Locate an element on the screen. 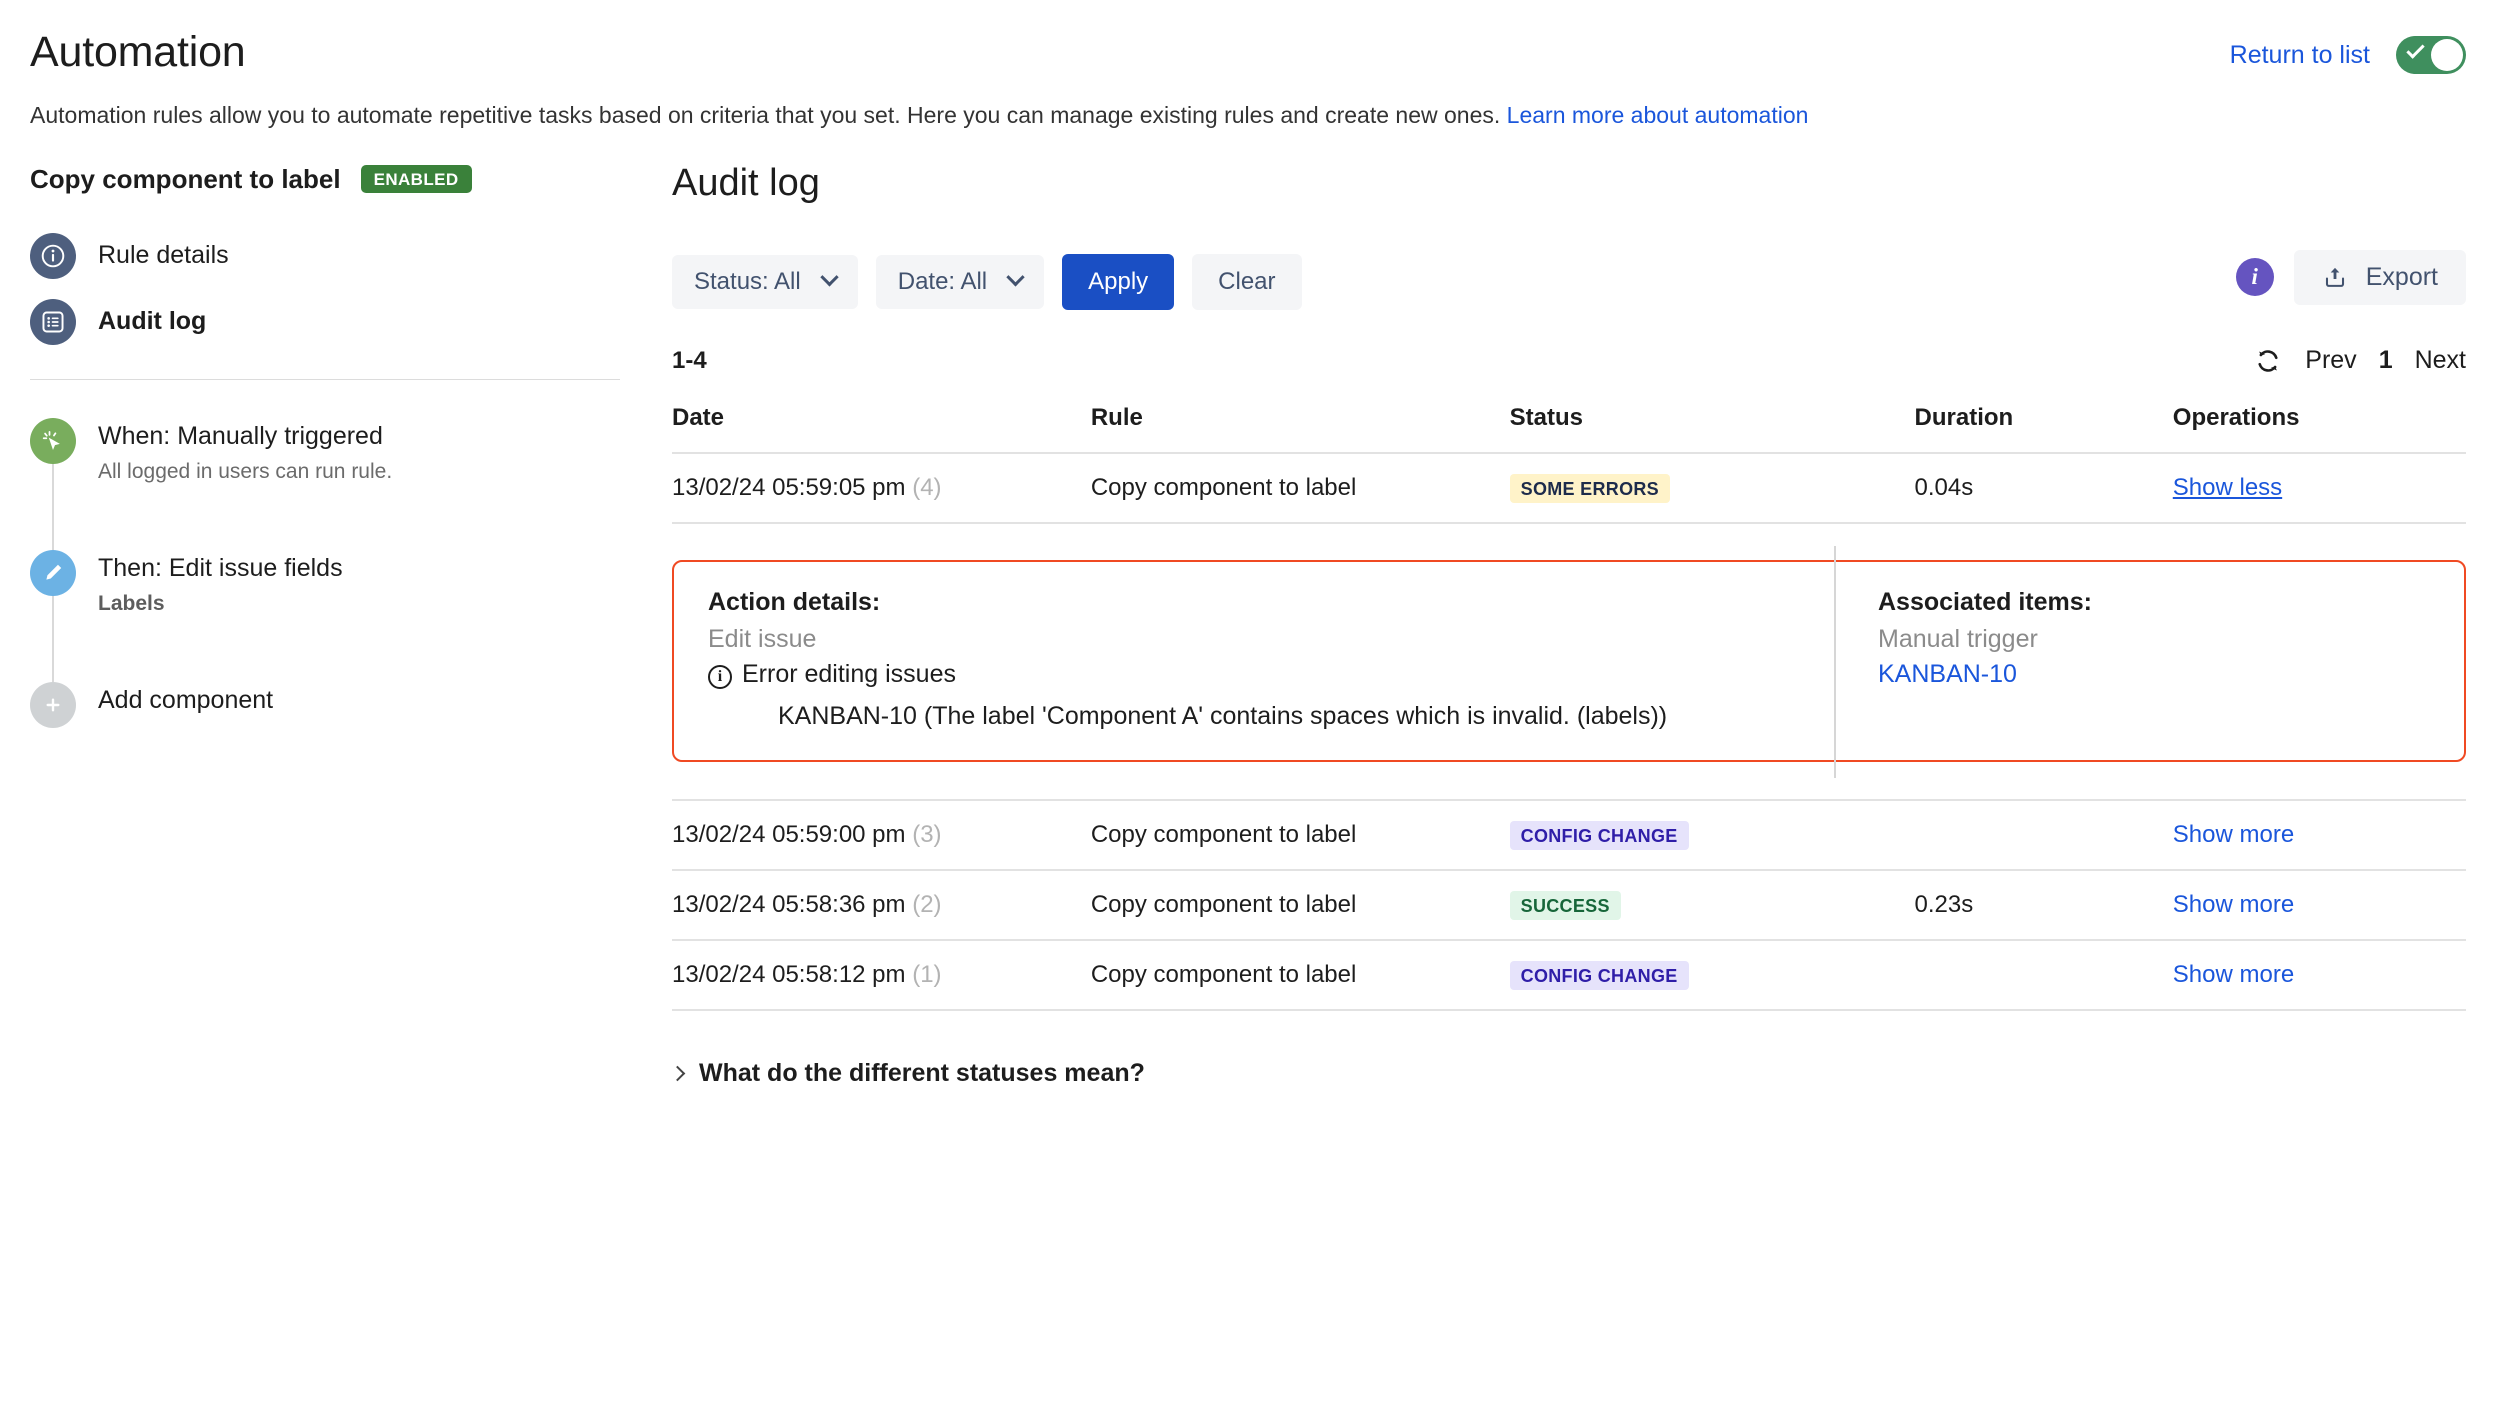 The image size is (2496, 1424). rule-name: Copy component to label is located at coordinates (185, 178).